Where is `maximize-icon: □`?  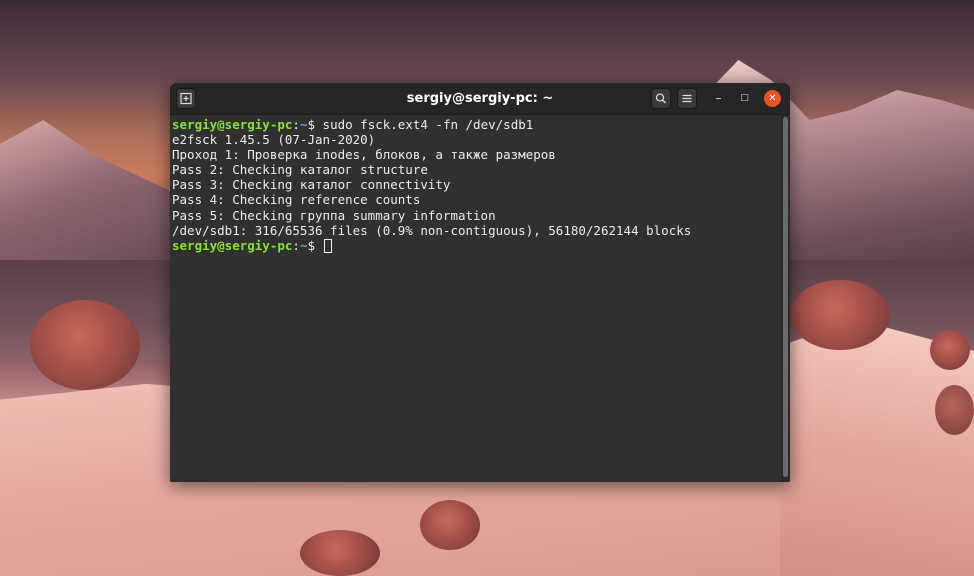 maximize-icon: □ is located at coordinates (744, 98).